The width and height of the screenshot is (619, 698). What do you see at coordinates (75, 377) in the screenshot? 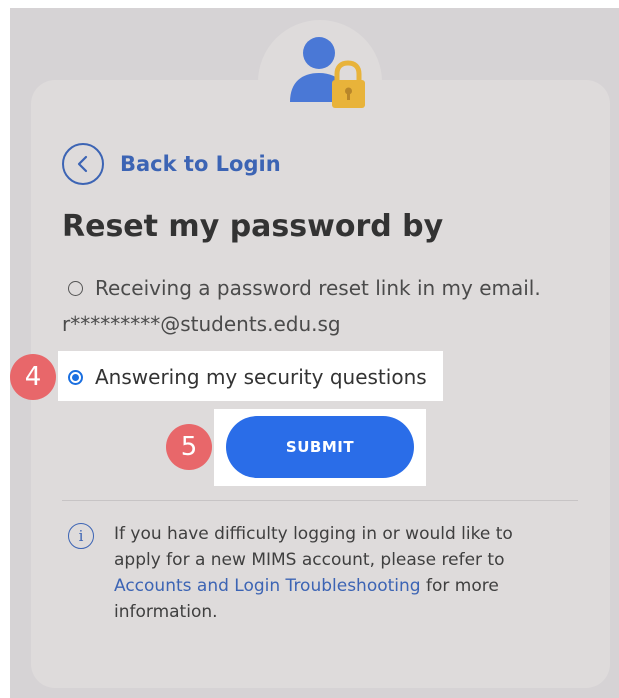
I see `security-option-radio` at bounding box center [75, 377].